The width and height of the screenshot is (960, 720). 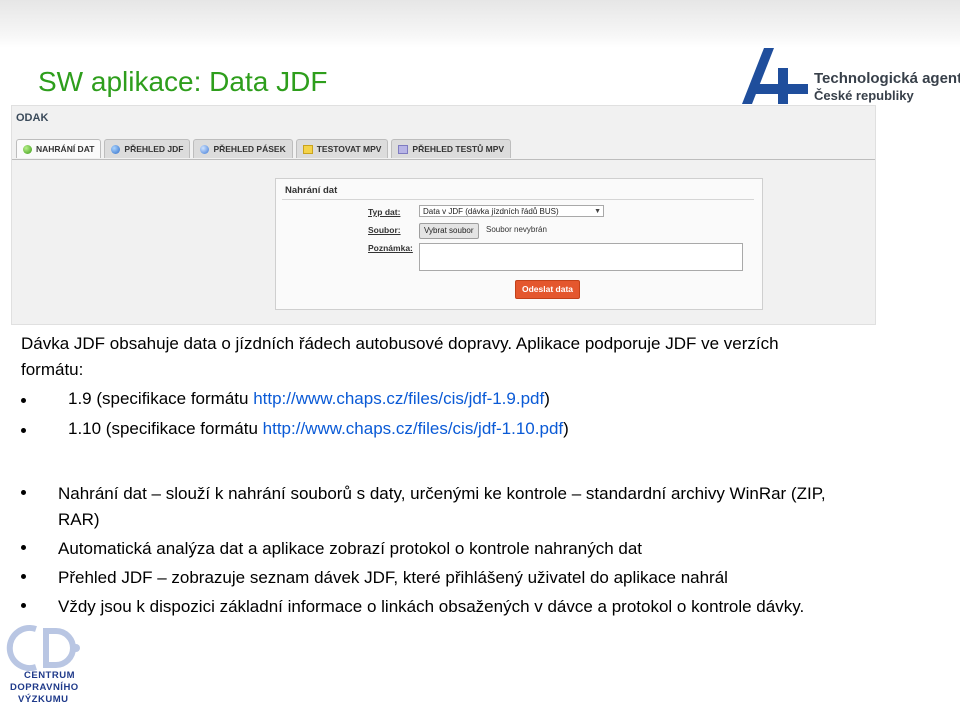 I want to click on tab-testovat-mpv: TESTOVAT MPV, so click(x=342, y=148).